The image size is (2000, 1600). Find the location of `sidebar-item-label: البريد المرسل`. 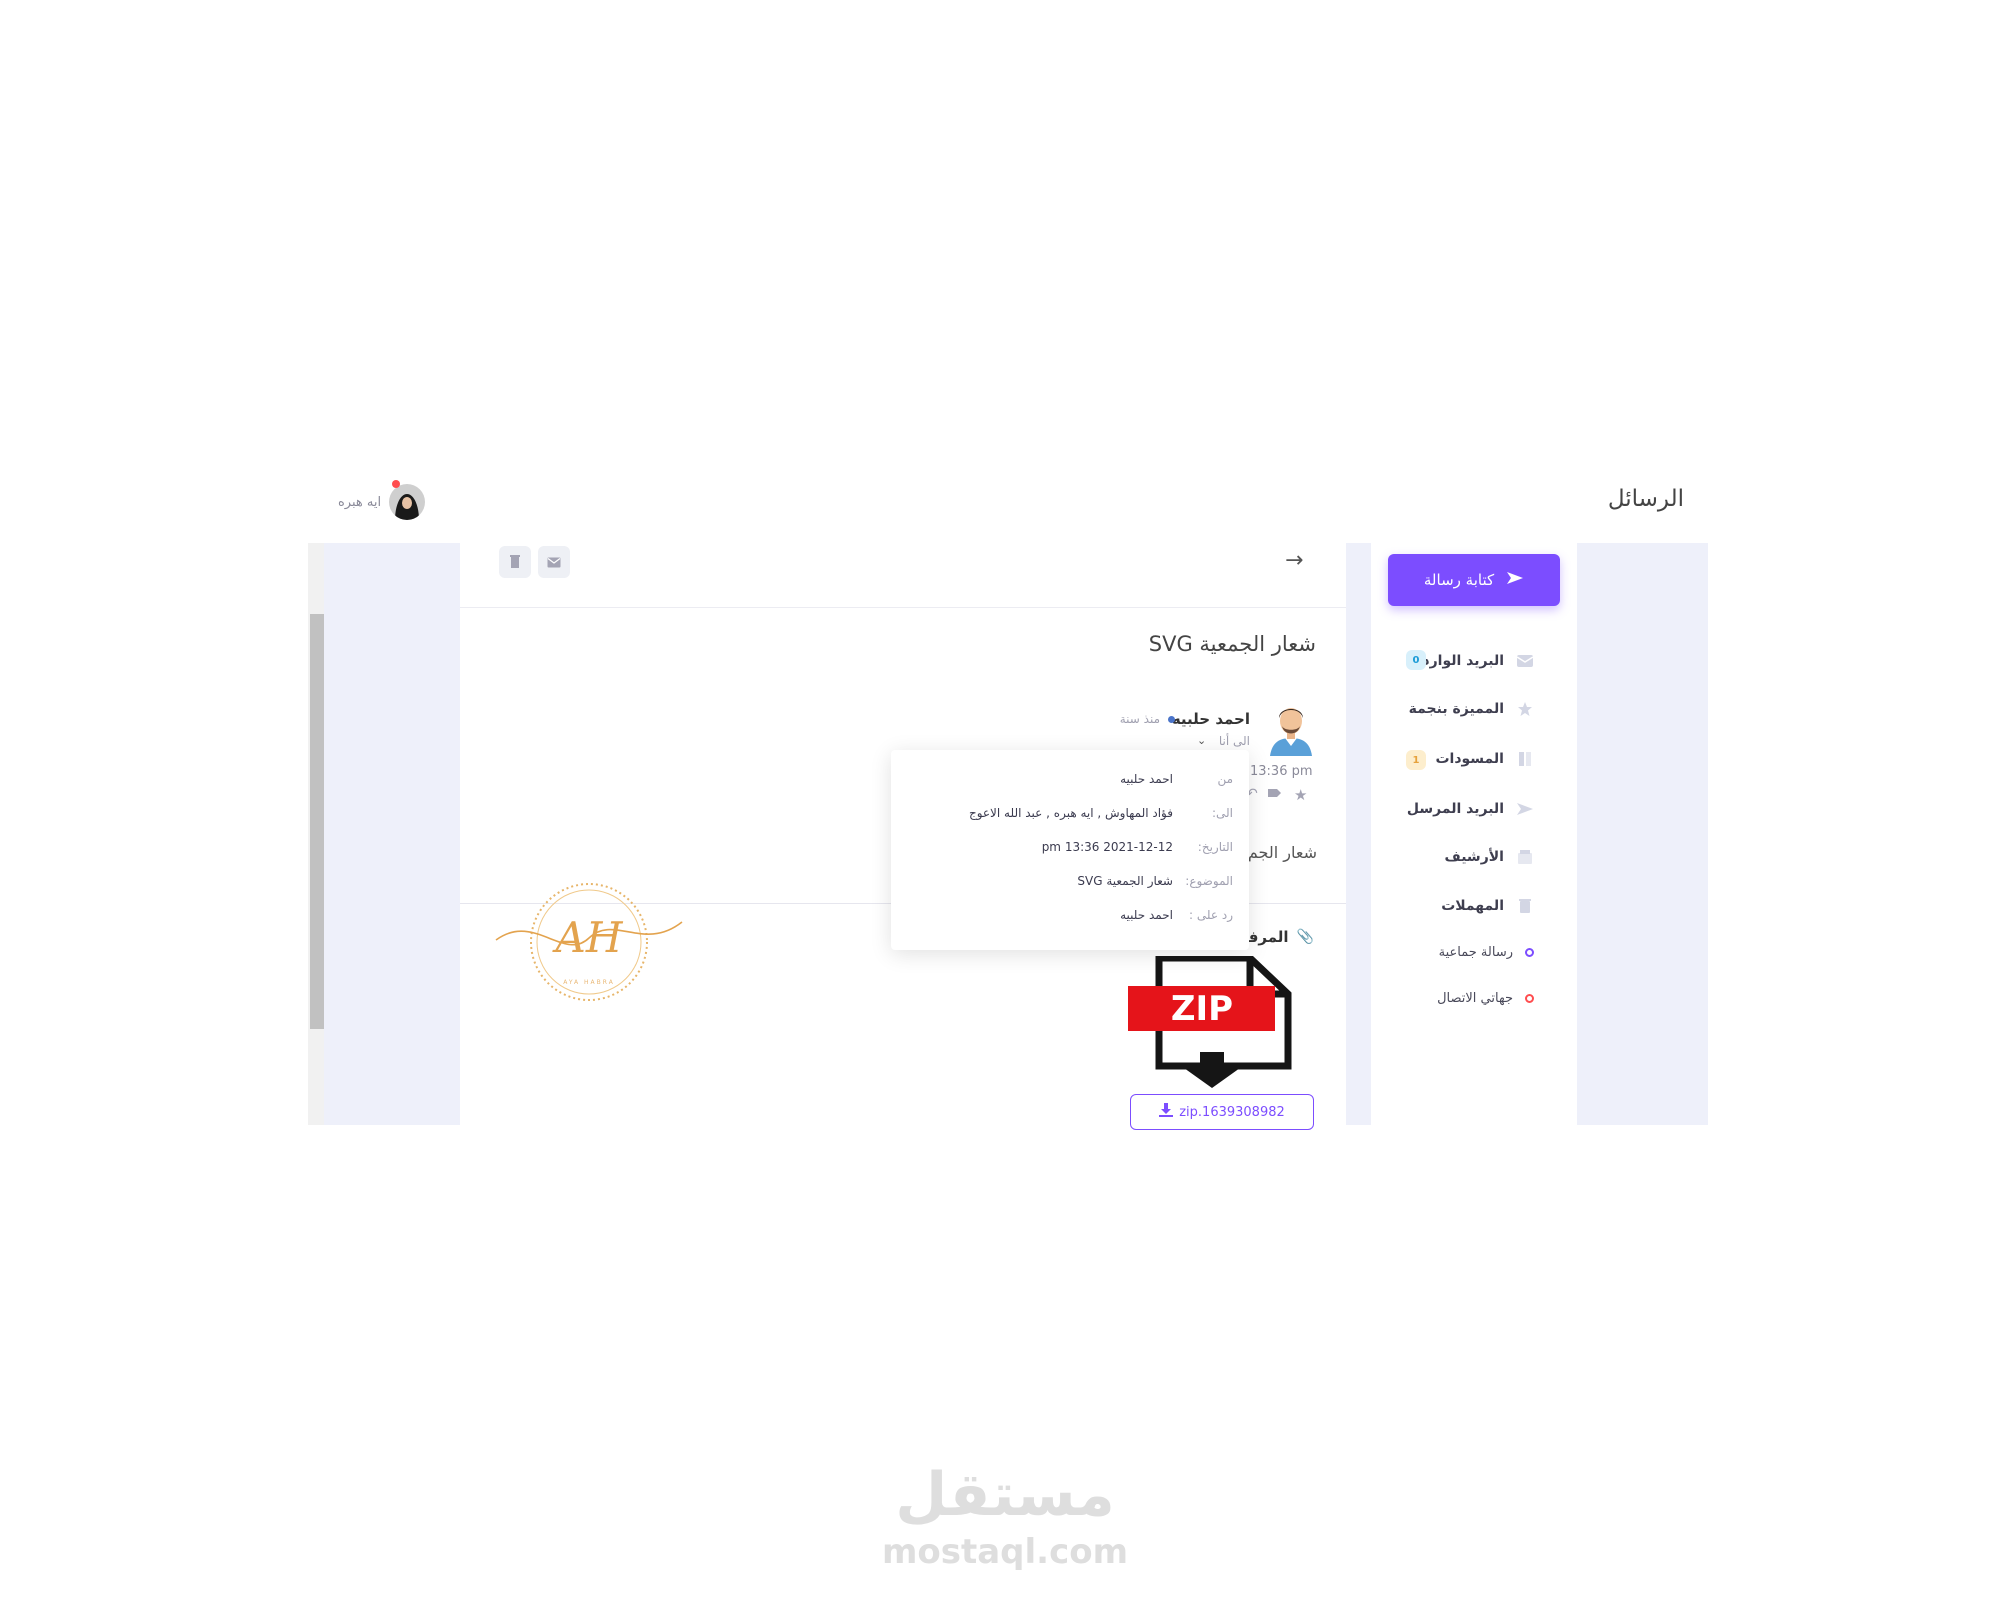

sidebar-item-label: البريد المرسل is located at coordinates (1455, 809).